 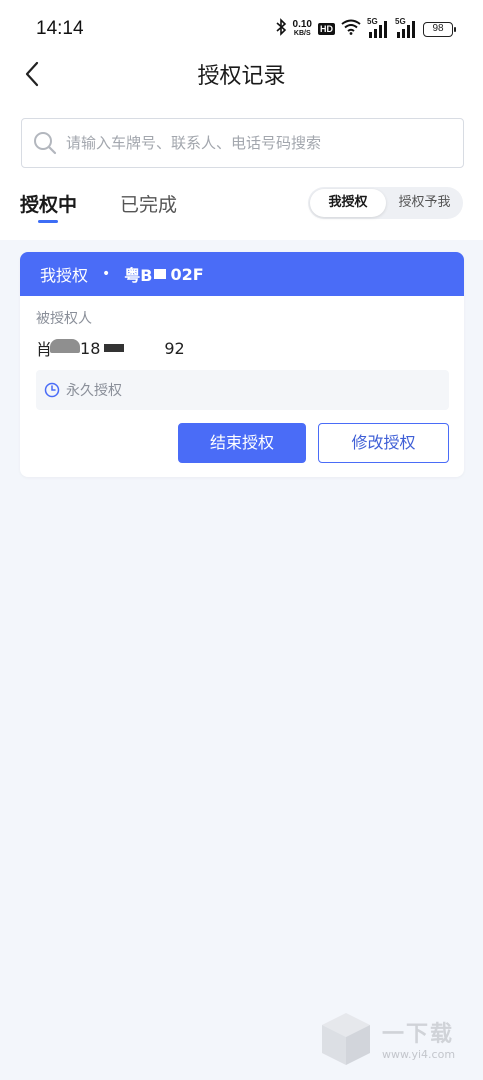 I want to click on plate-suffix: 02F, so click(x=187, y=274).